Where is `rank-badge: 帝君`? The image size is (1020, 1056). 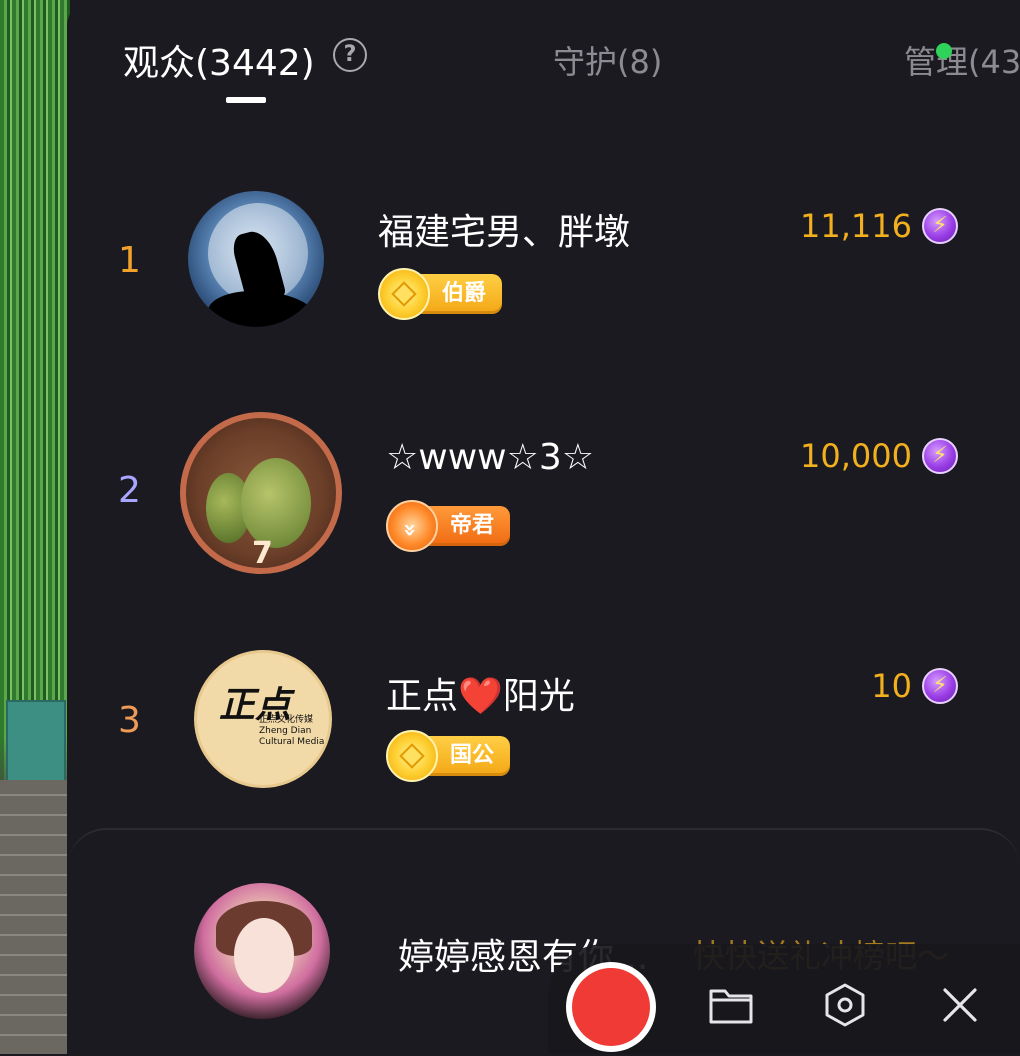
rank-badge: 帝君 is located at coordinates (448, 526).